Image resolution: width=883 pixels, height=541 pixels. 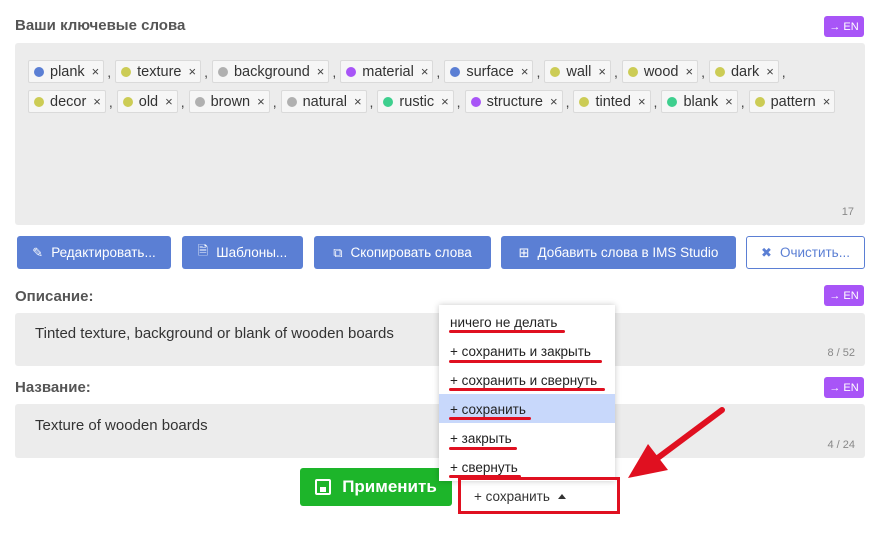 I want to click on keyword-chip: dark ×, so click(x=743, y=71).